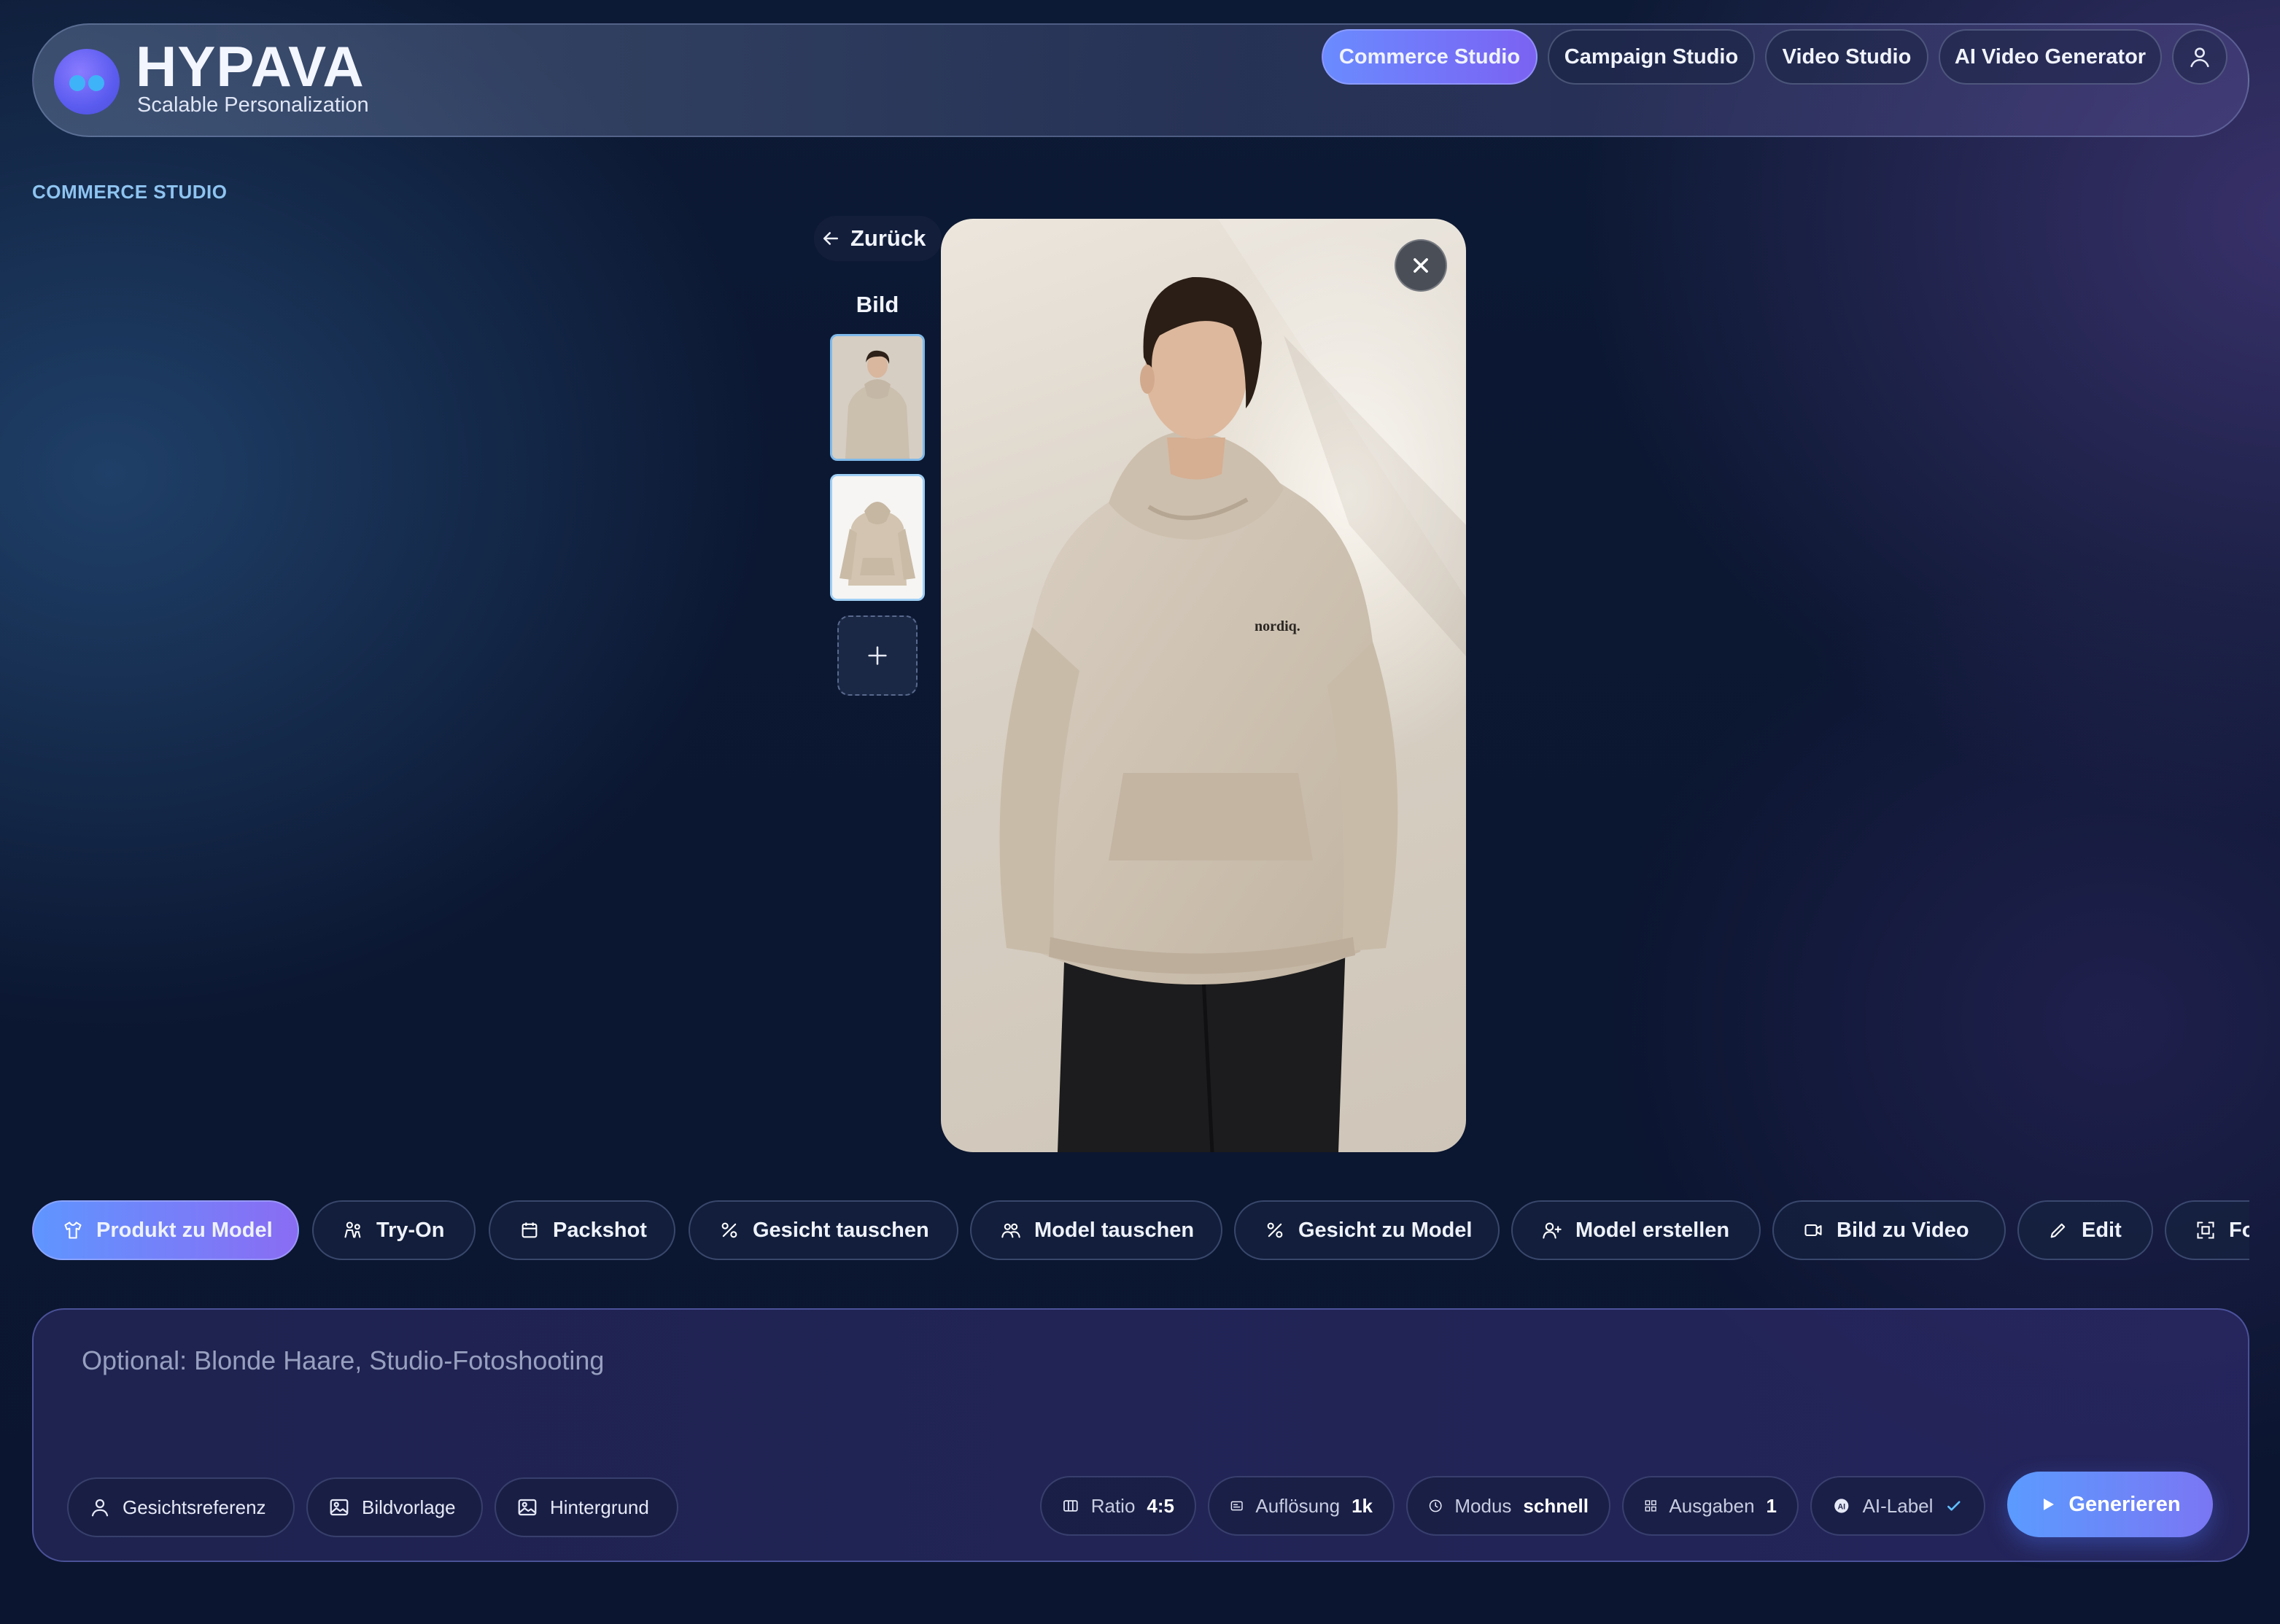 This screenshot has height=1624, width=2280. I want to click on outputs-selector: Ausgaben 1, so click(1710, 1506).